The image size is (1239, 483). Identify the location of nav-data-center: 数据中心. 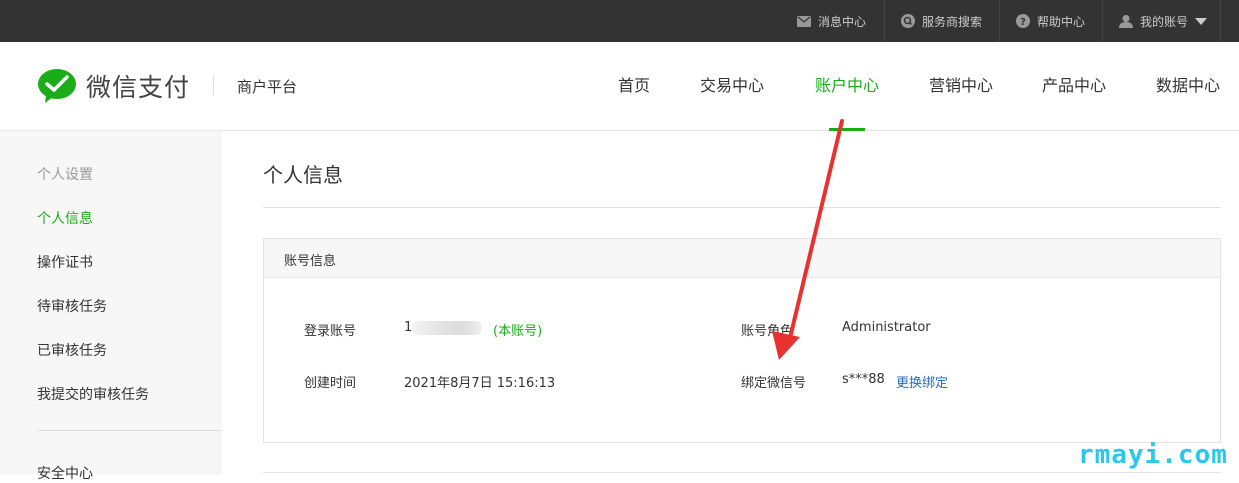
(1188, 84).